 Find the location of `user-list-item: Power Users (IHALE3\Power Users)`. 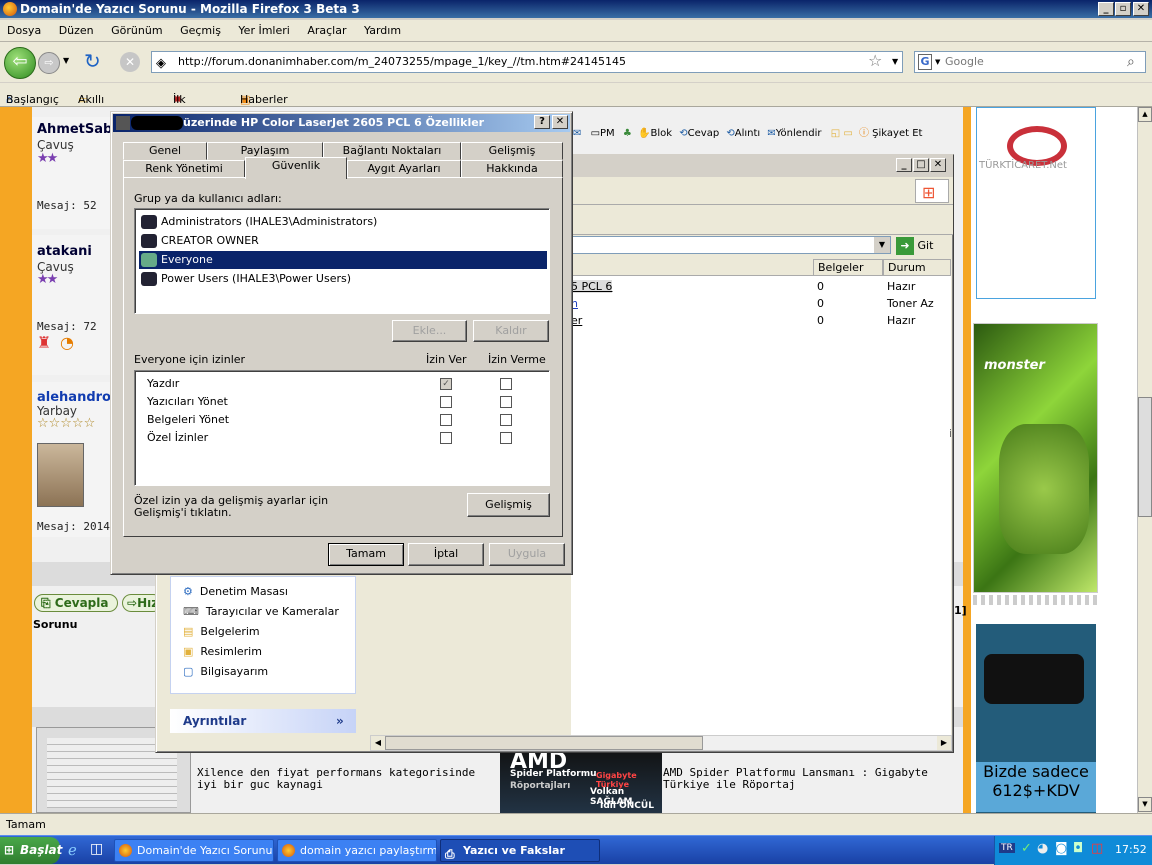

user-list-item: Power Users (IHALE3\Power Users) is located at coordinates (343, 279).